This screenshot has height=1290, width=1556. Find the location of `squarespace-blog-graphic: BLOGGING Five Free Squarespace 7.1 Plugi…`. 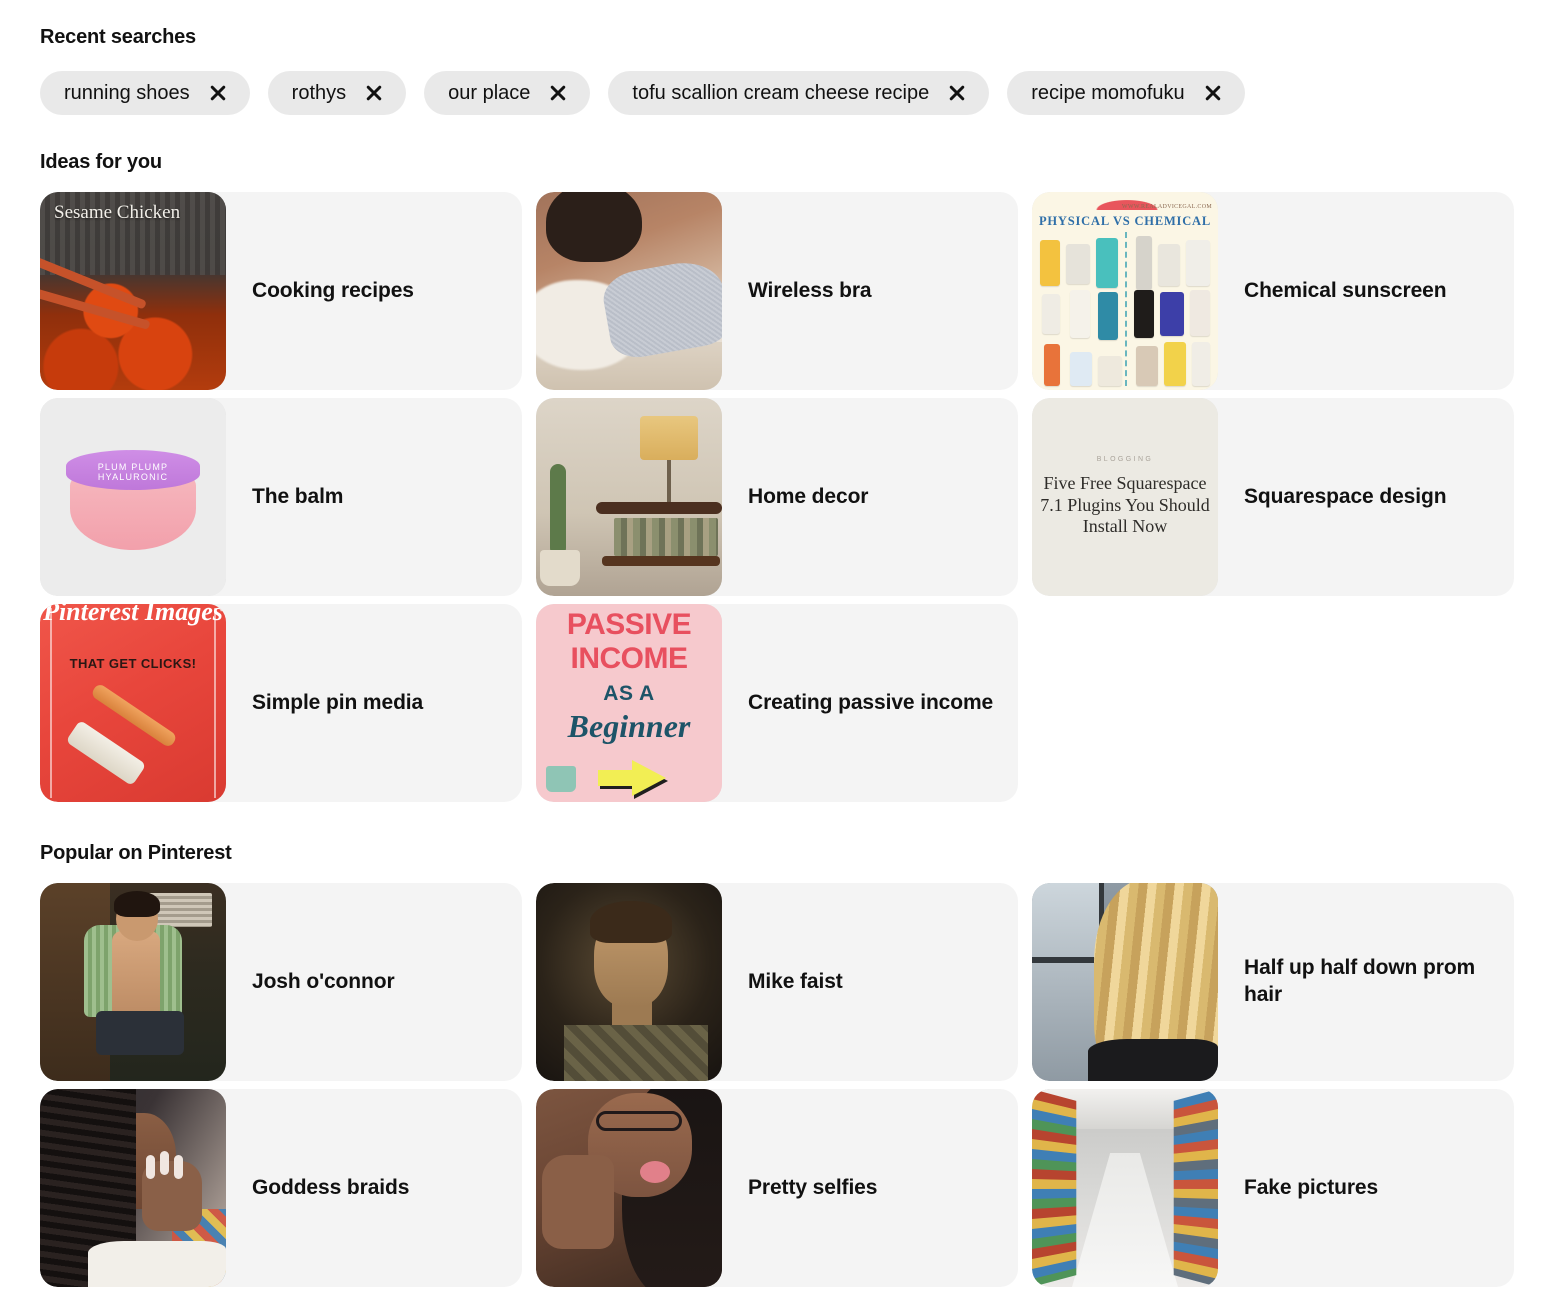

squarespace-blog-graphic: BLOGGING Five Free Squarespace 7.1 Plugi… is located at coordinates (1125, 497).